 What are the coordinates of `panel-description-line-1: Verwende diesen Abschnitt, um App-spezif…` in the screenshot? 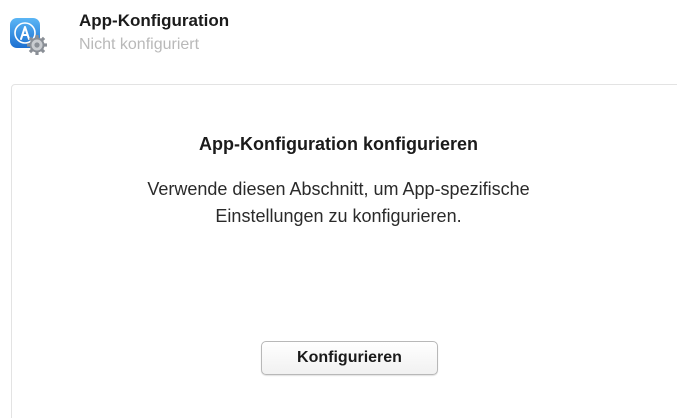 It's located at (338, 189).